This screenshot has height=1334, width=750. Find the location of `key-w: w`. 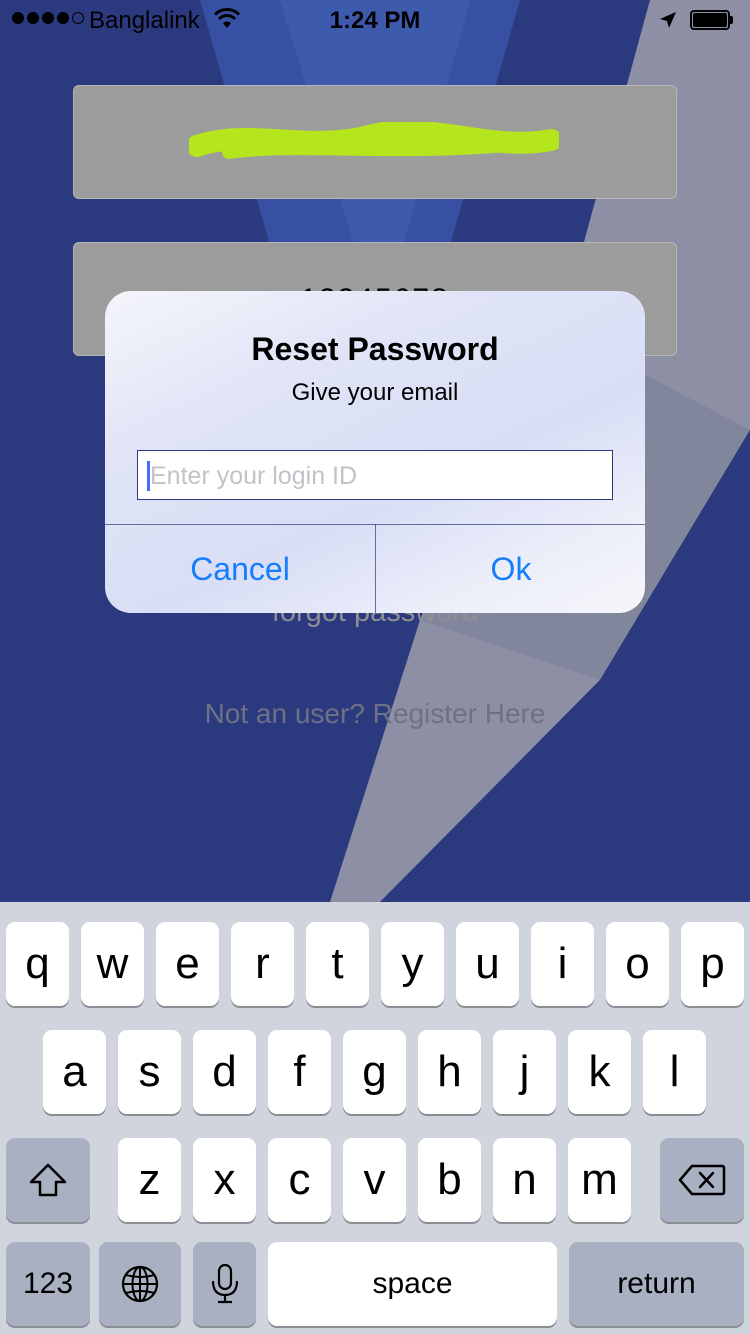

key-w: w is located at coordinates (112, 964).